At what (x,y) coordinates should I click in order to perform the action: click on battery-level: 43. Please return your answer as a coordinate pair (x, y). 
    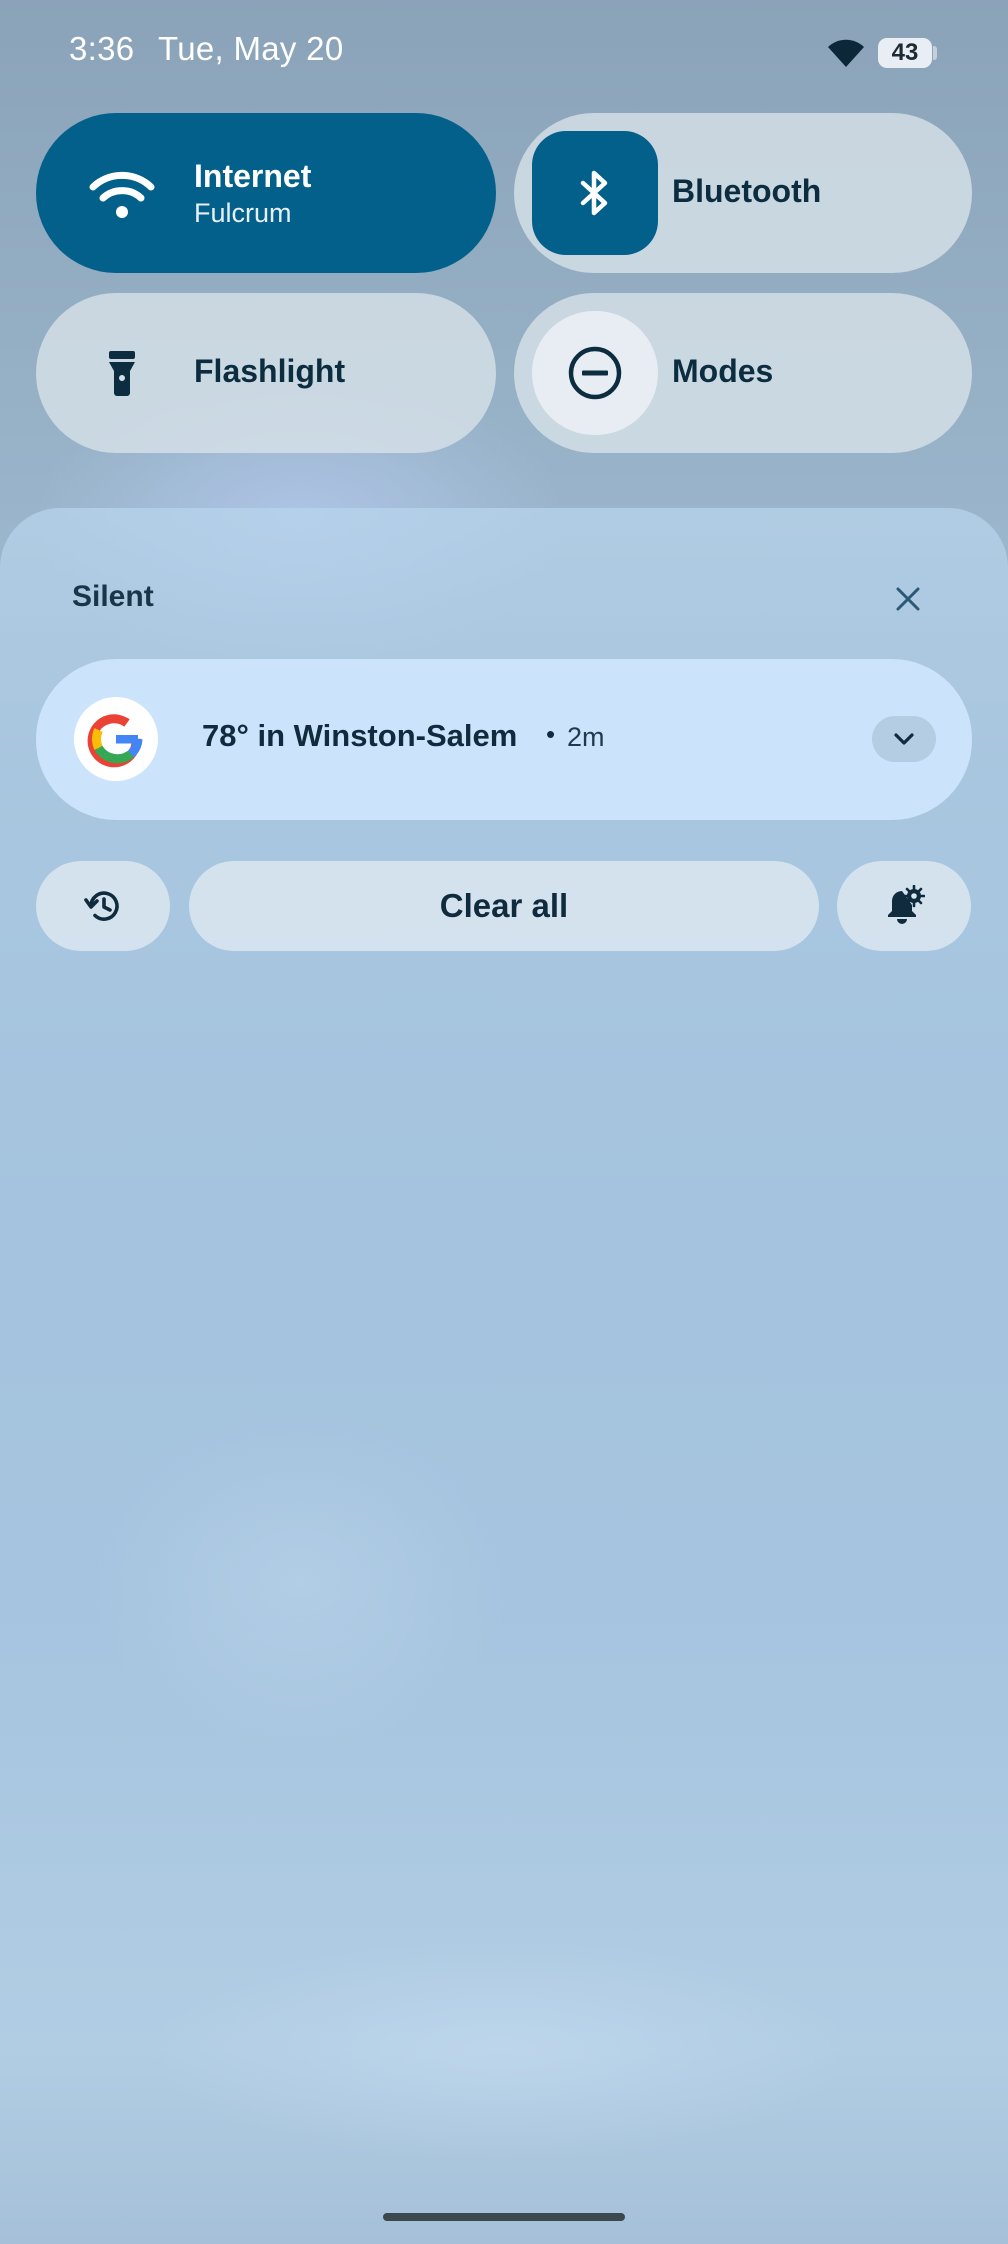
    Looking at the image, I should click on (905, 52).